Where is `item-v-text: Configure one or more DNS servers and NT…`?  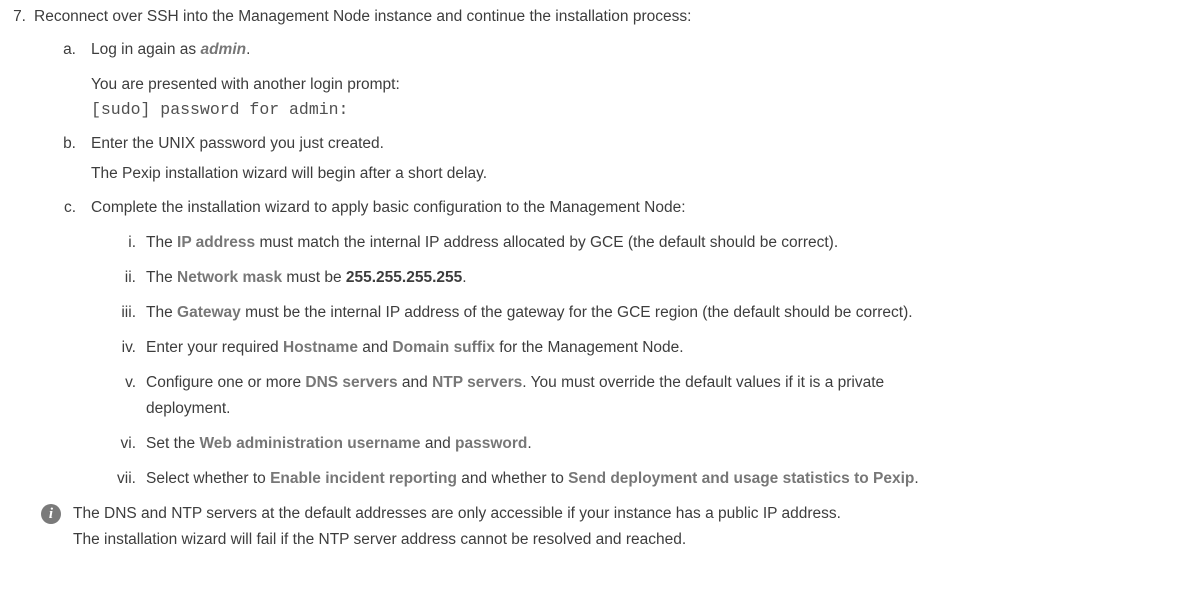 item-v-text: Configure one or more DNS servers and NT… is located at coordinates (515, 383).